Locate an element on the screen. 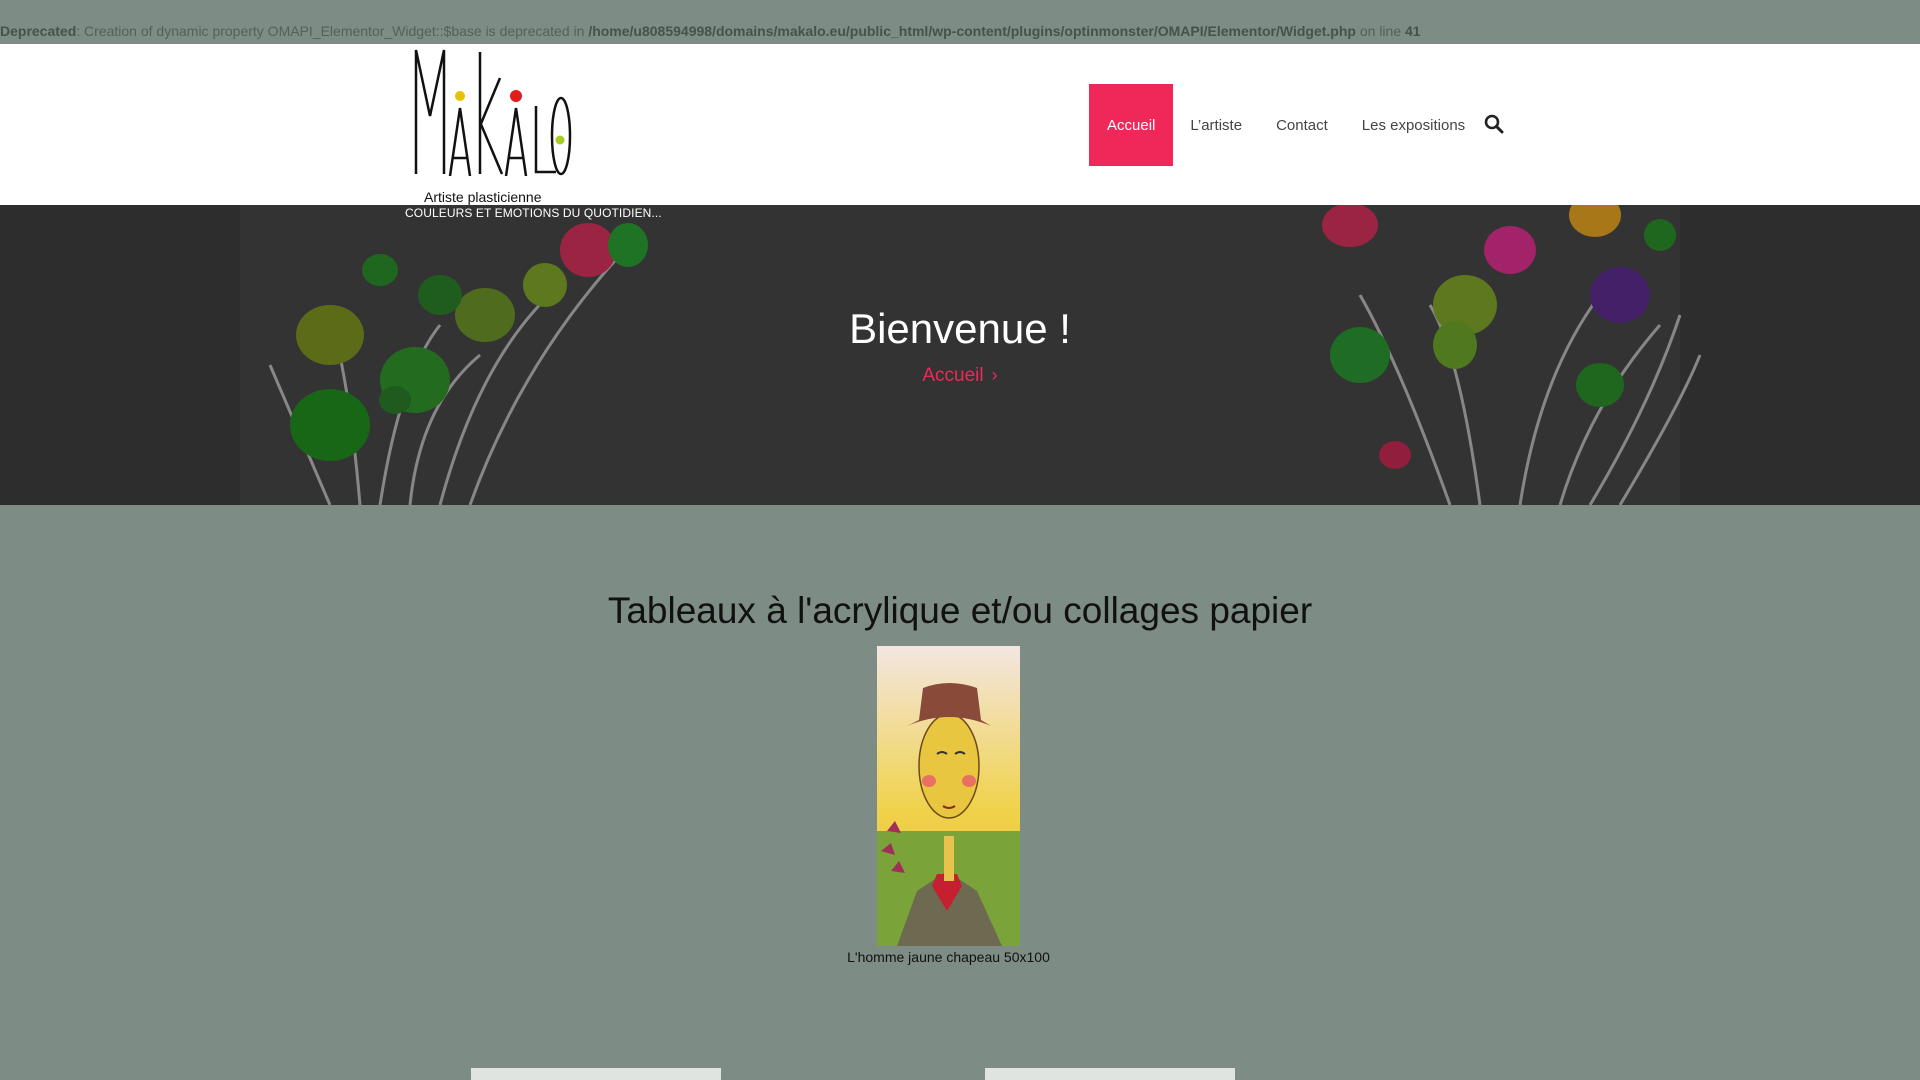 The image size is (1920, 1080). notice-line-text: on line is located at coordinates (1380, 31).